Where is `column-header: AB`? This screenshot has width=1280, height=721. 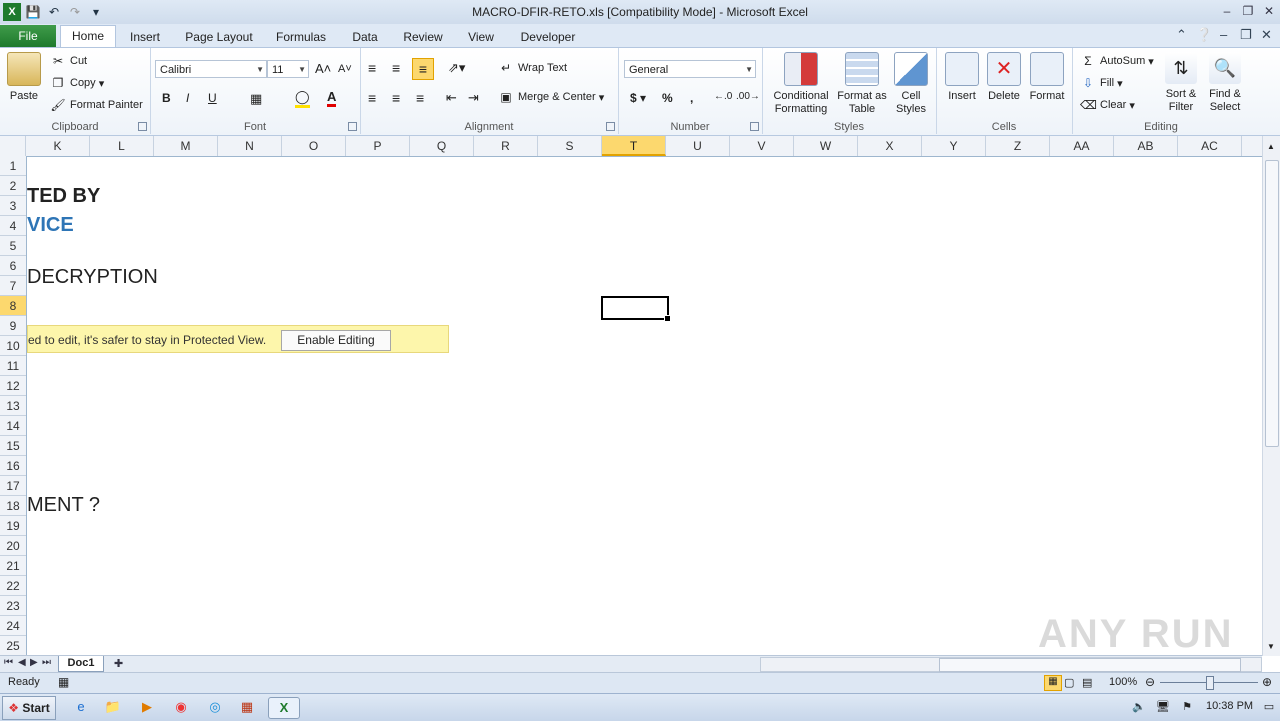
column-header: AB is located at coordinates (1146, 146).